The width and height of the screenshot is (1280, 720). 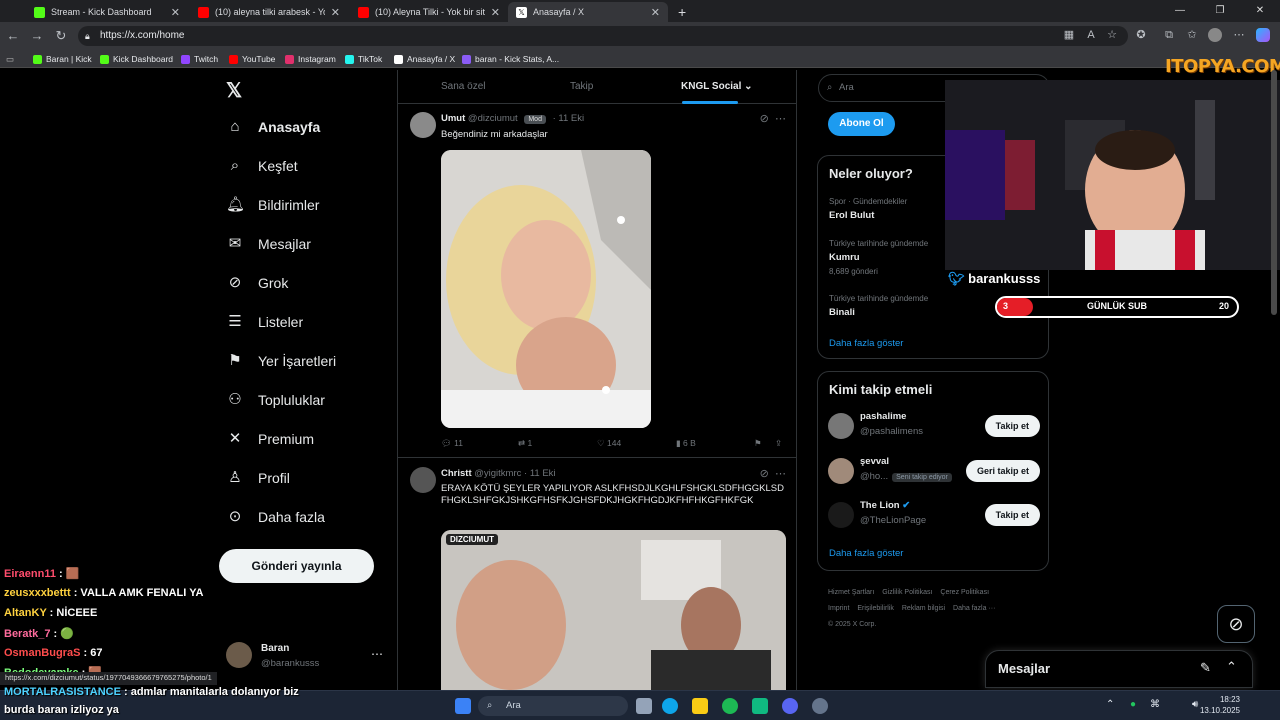 I want to click on nav-notifications: 🔔︎ Bildirimler, so click(x=272, y=205).